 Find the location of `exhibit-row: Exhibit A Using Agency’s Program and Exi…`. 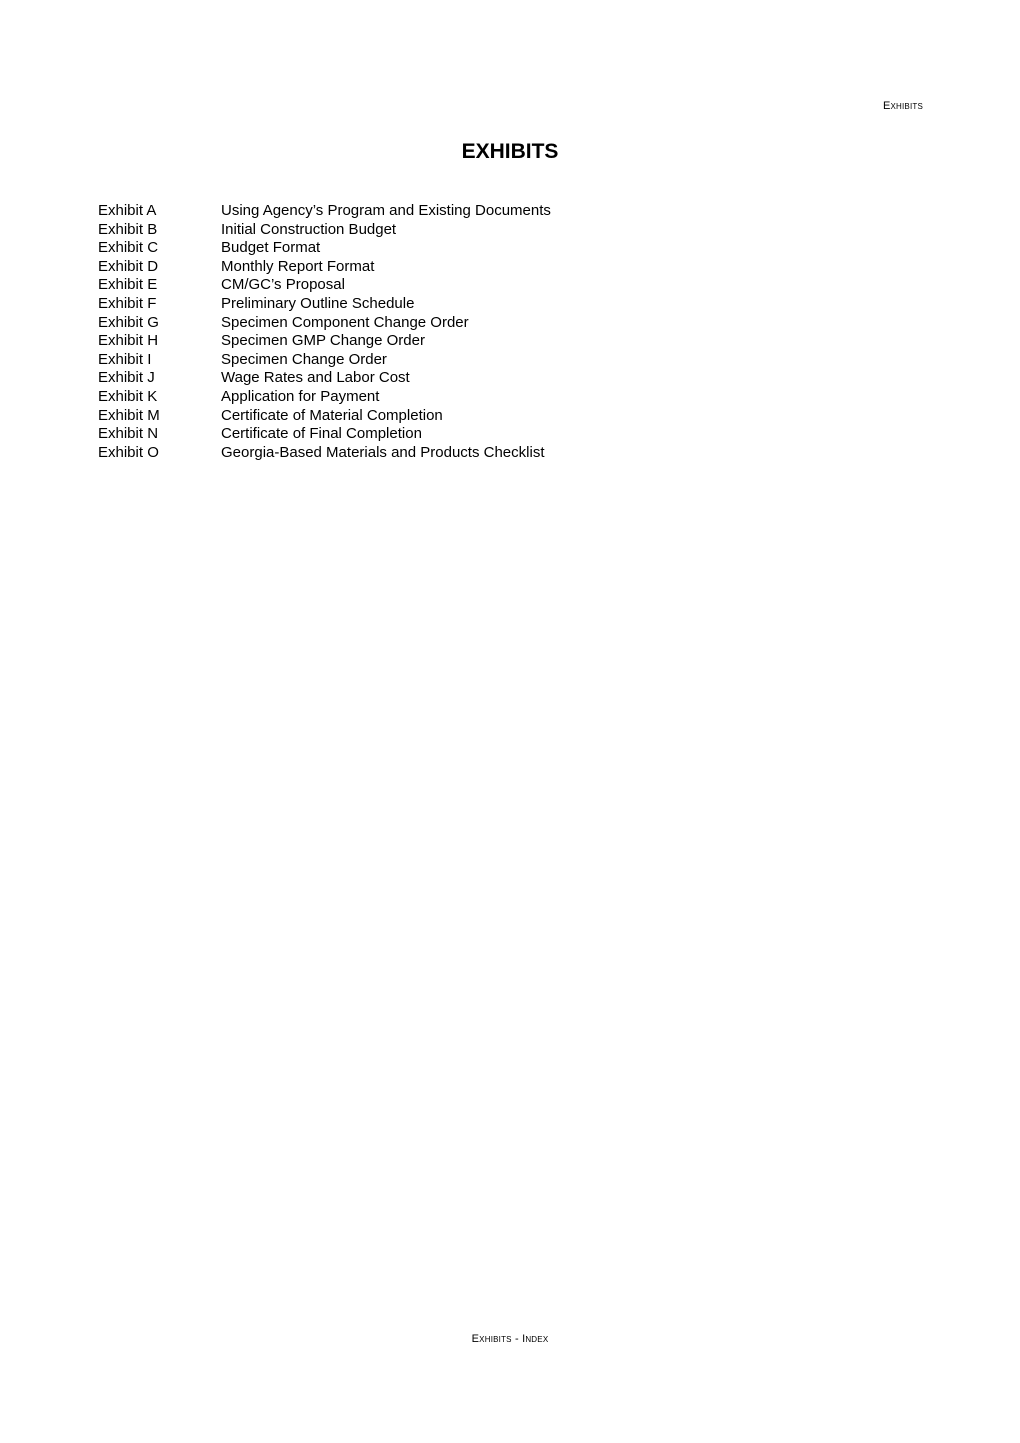

exhibit-row: Exhibit A Using Agency’s Program and Exi… is located at coordinates (324, 211).